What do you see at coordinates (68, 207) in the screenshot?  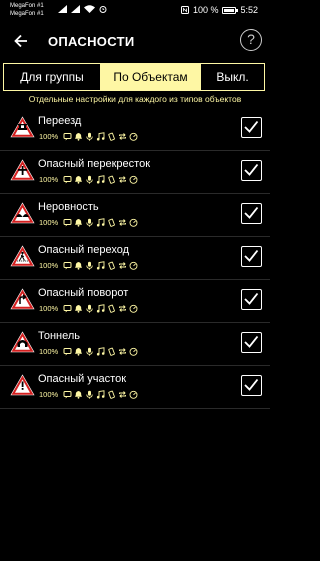 I see `hazard-name: Неровность` at bounding box center [68, 207].